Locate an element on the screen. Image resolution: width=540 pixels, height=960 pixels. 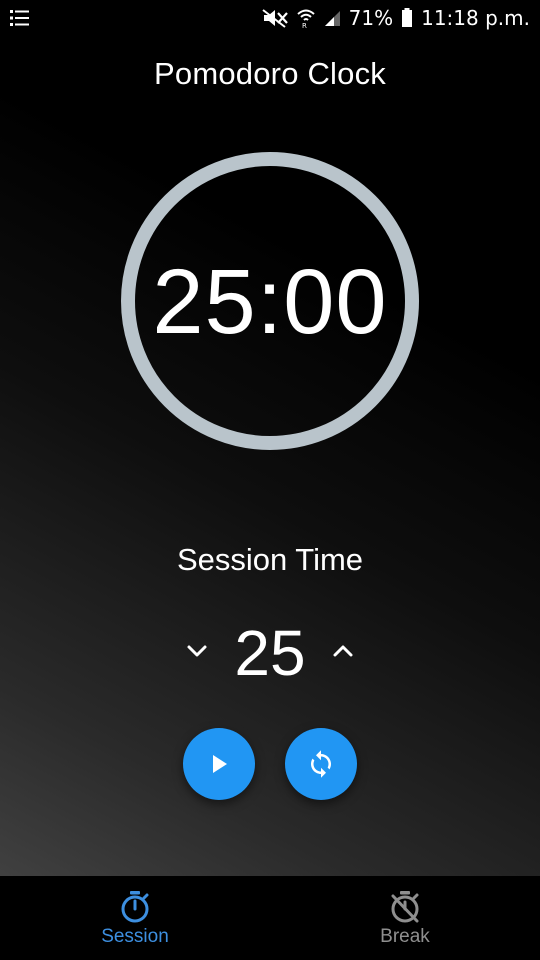
battery-icon is located at coordinates (407, 18).